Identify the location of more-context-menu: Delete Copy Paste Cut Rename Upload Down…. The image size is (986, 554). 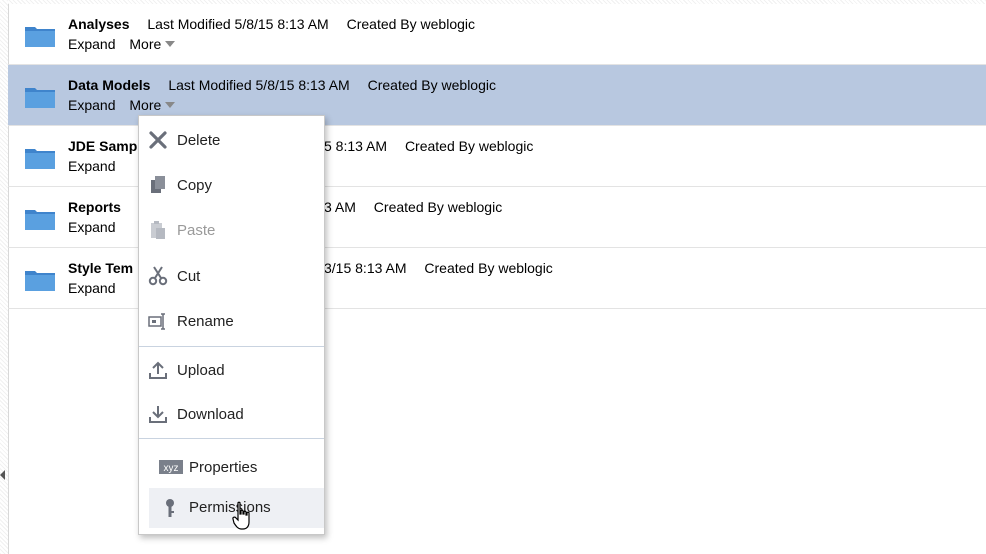
(231, 325).